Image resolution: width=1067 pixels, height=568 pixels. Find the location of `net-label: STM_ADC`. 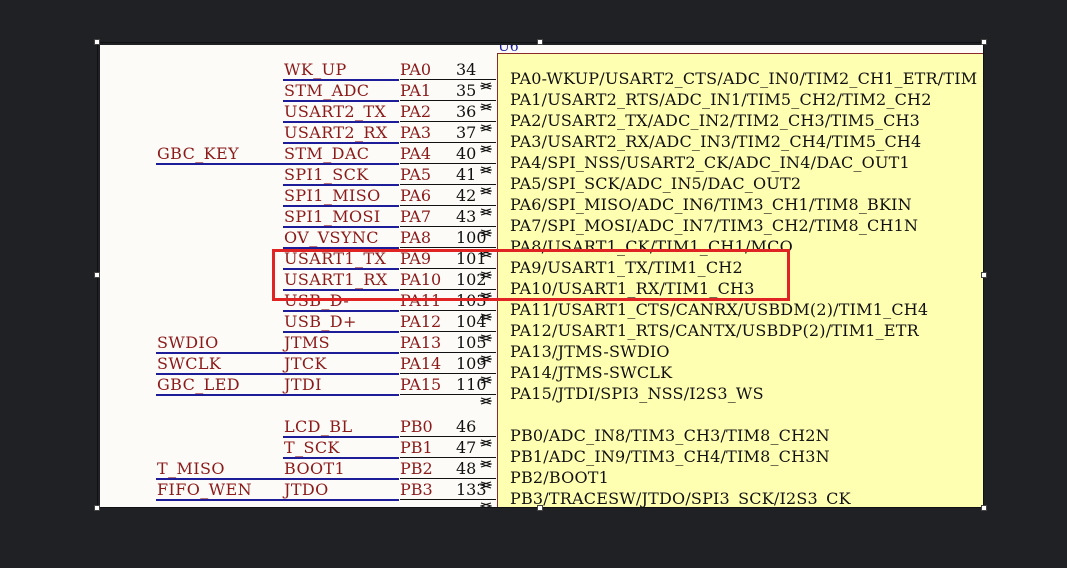

net-label: STM_ADC is located at coordinates (326, 91).